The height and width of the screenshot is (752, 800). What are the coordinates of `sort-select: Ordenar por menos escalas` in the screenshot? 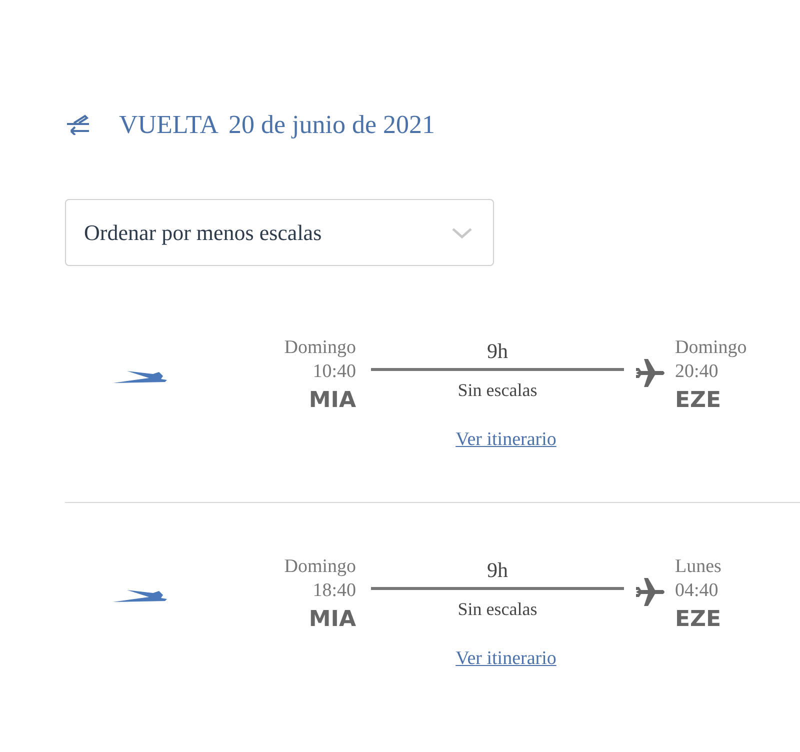 It's located at (279, 232).